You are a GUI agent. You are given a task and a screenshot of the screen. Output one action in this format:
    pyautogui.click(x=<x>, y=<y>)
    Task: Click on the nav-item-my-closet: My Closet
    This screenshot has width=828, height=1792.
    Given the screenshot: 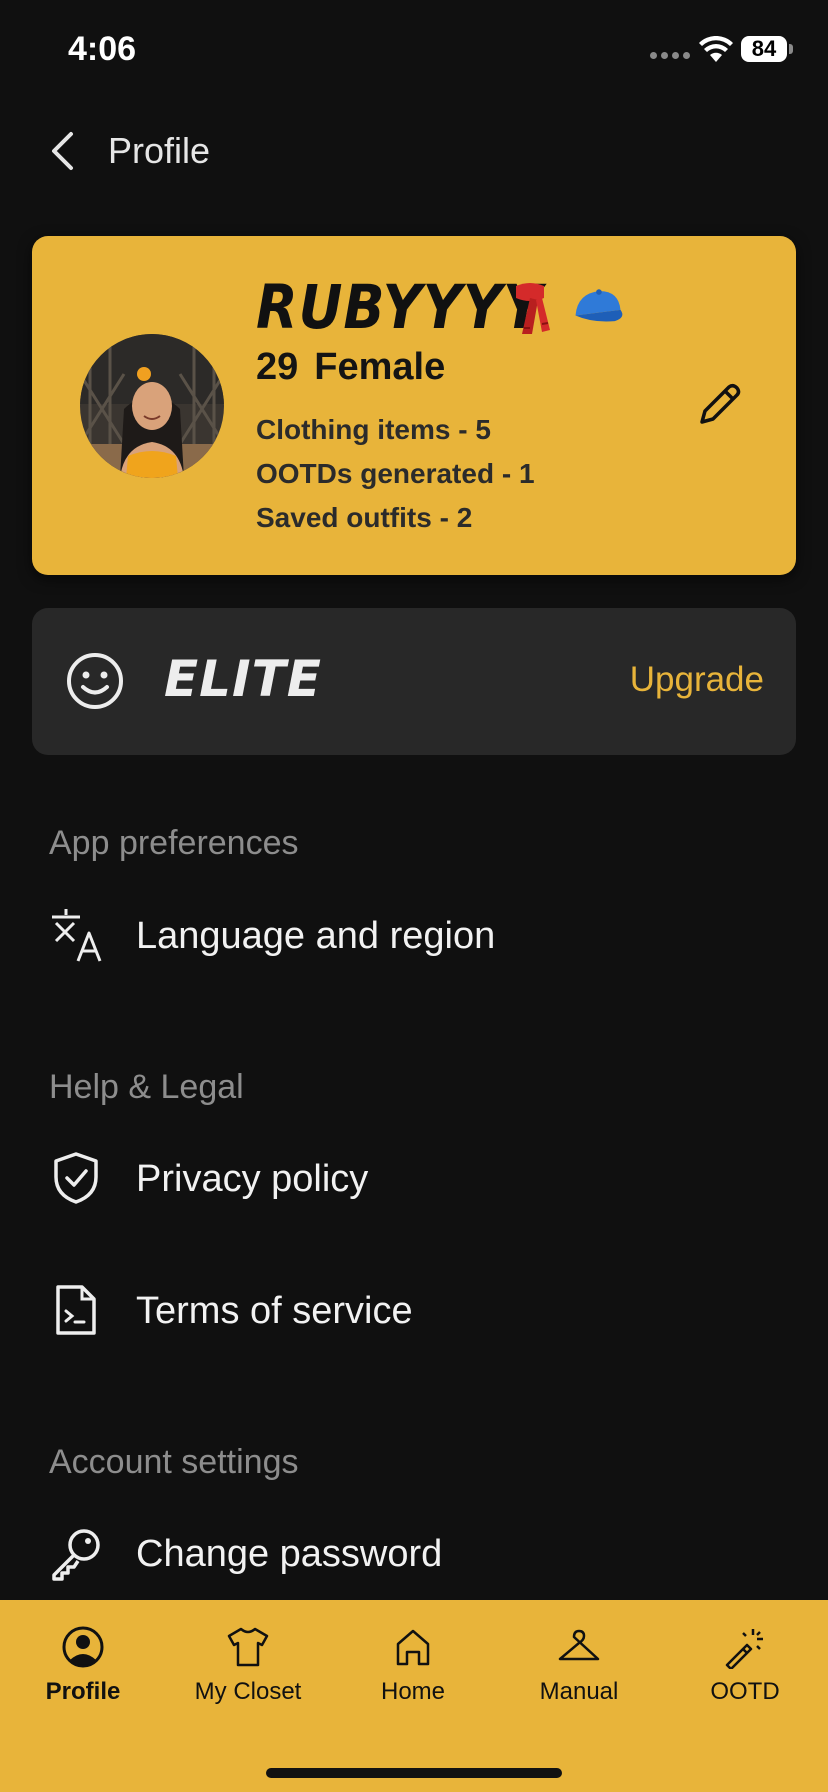 What is the action you would take?
    pyautogui.click(x=248, y=1674)
    